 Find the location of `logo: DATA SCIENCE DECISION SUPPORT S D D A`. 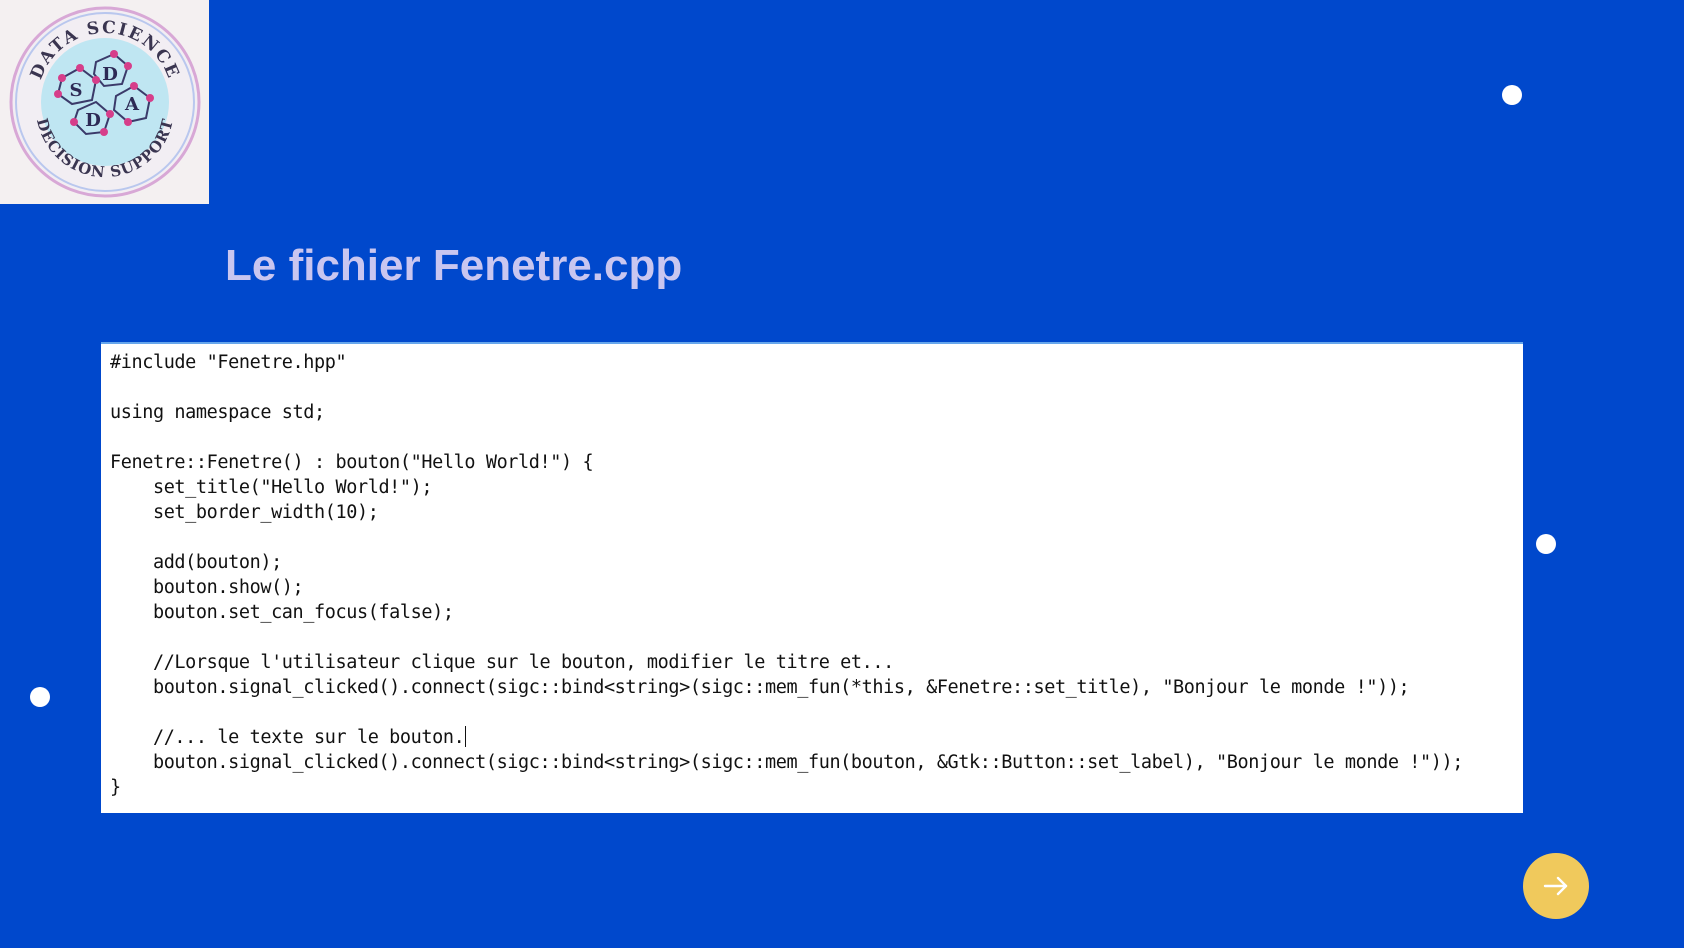

logo: DATA SCIENCE DECISION SUPPORT S D D A is located at coordinates (104, 102).